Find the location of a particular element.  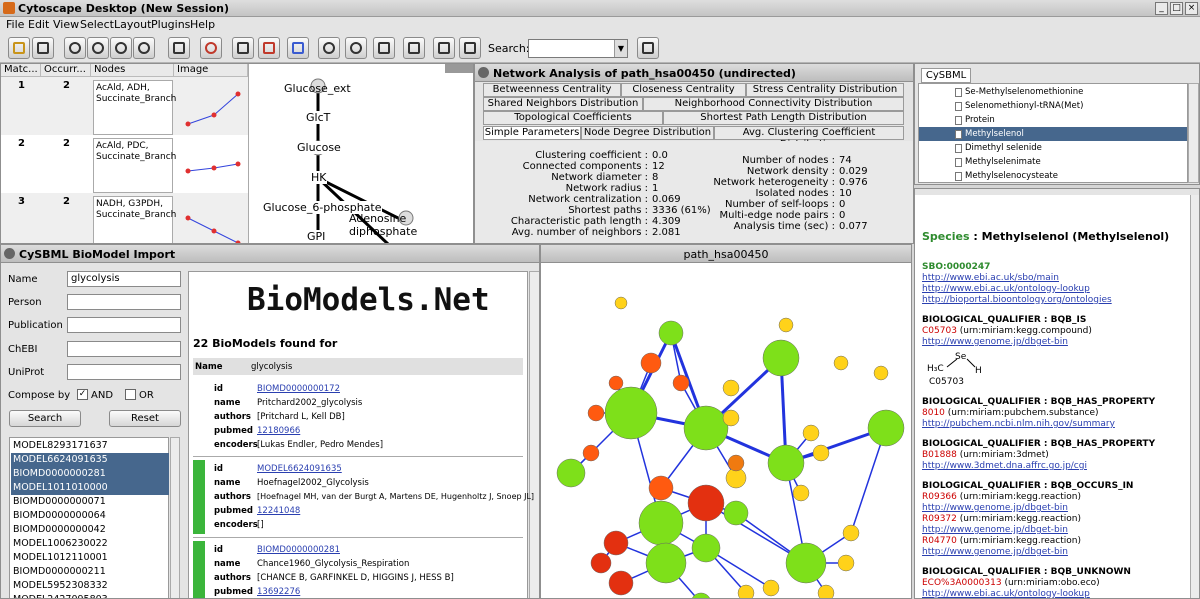

tree-item: Methylselenocysteate is located at coordinates (1053, 176).